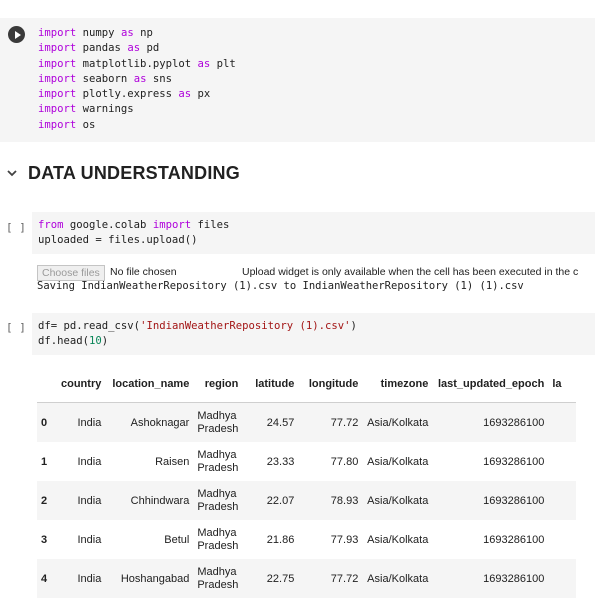 The image size is (595, 598). What do you see at coordinates (270, 422) in the screenshot?
I see `table-cell: 24.57` at bounding box center [270, 422].